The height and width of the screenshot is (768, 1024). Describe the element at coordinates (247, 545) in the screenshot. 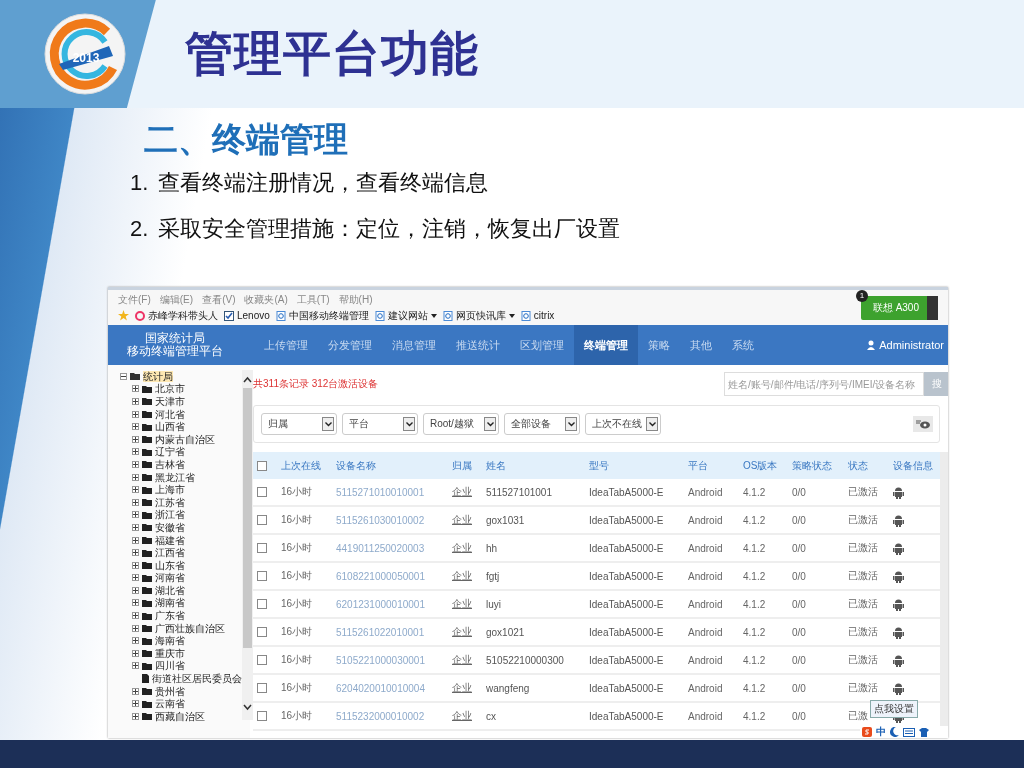

I see `scrollbar-drawing` at that location.